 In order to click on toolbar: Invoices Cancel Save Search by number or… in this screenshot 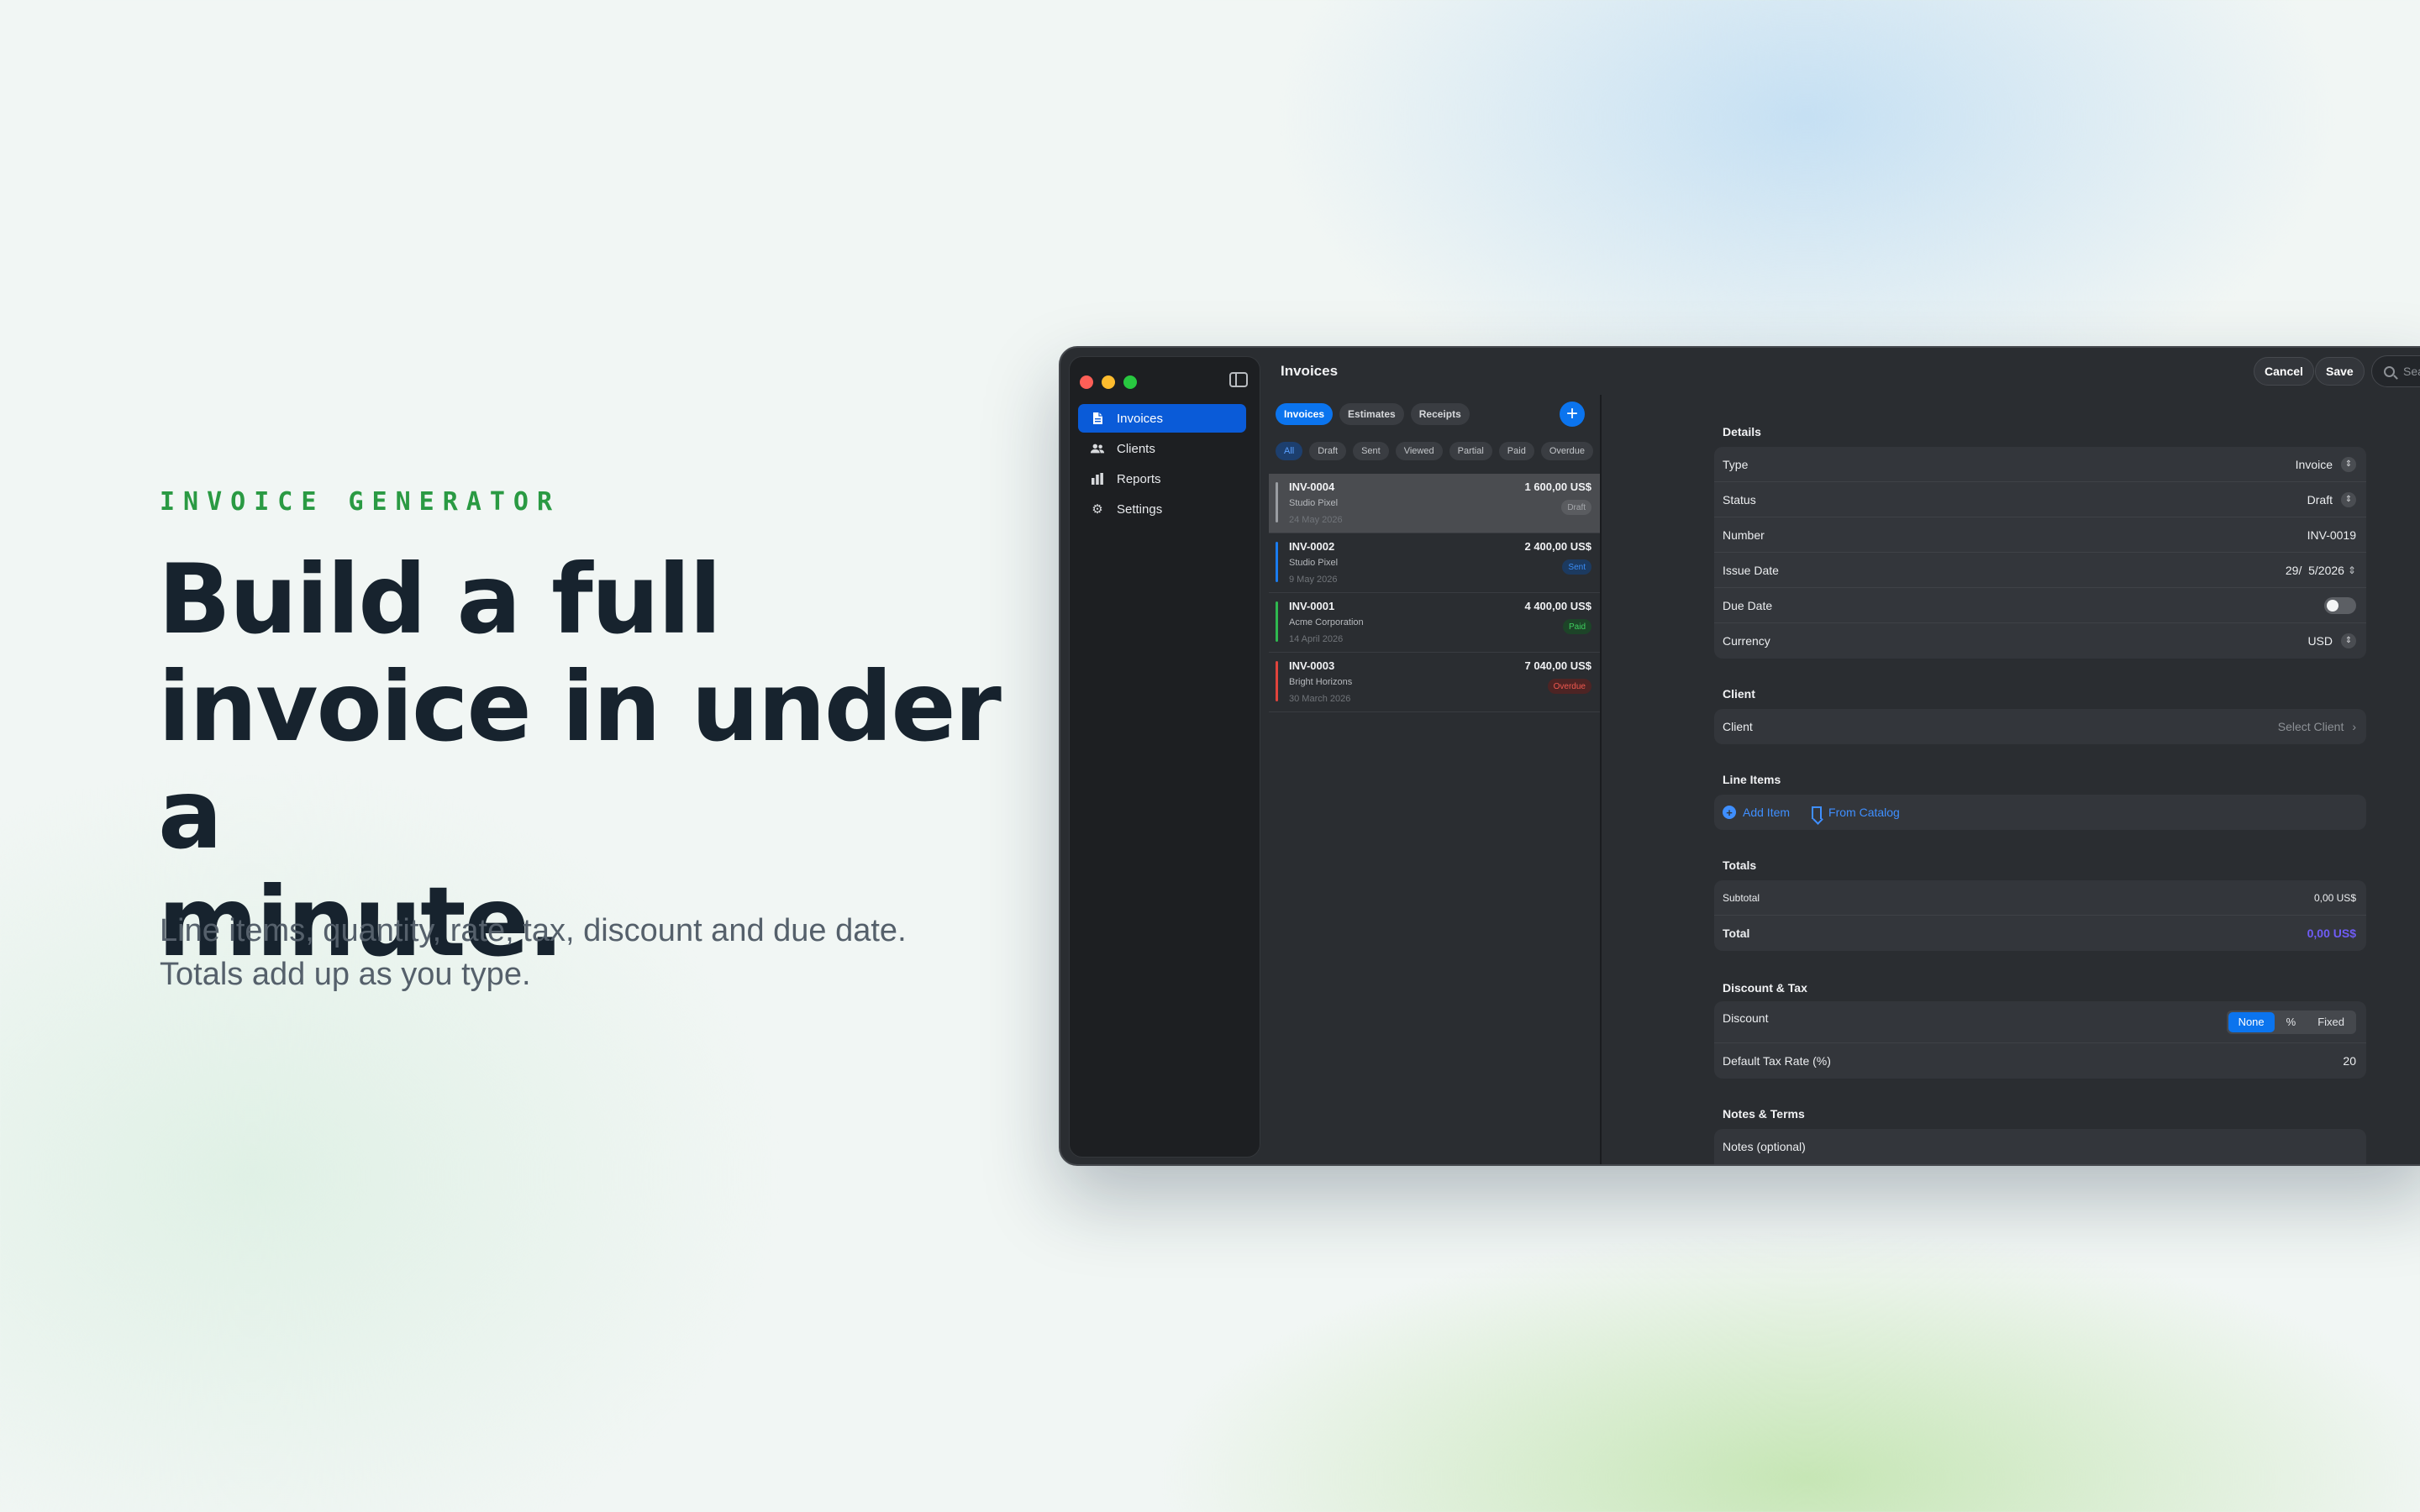, I will do `click(1845, 371)`.